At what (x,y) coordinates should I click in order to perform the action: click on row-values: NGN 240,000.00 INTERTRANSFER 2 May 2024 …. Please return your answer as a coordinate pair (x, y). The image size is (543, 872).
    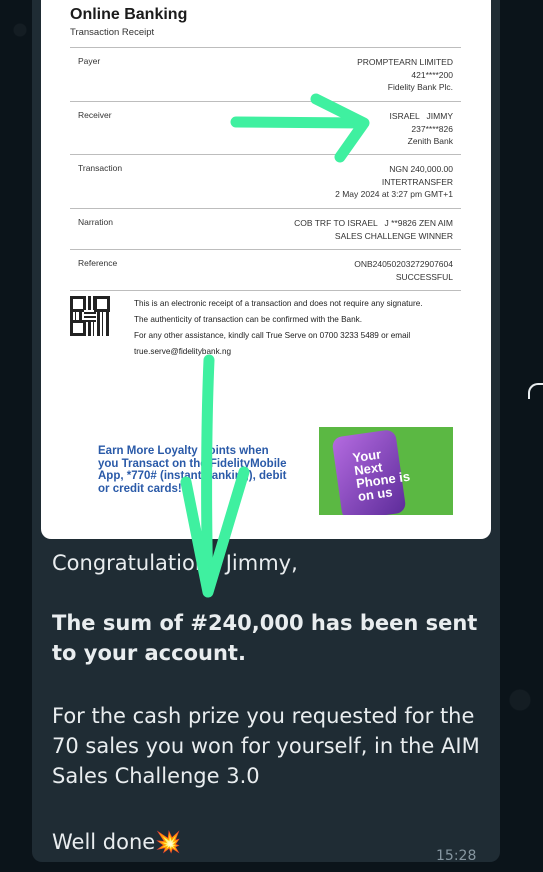
    Looking at the image, I should click on (394, 182).